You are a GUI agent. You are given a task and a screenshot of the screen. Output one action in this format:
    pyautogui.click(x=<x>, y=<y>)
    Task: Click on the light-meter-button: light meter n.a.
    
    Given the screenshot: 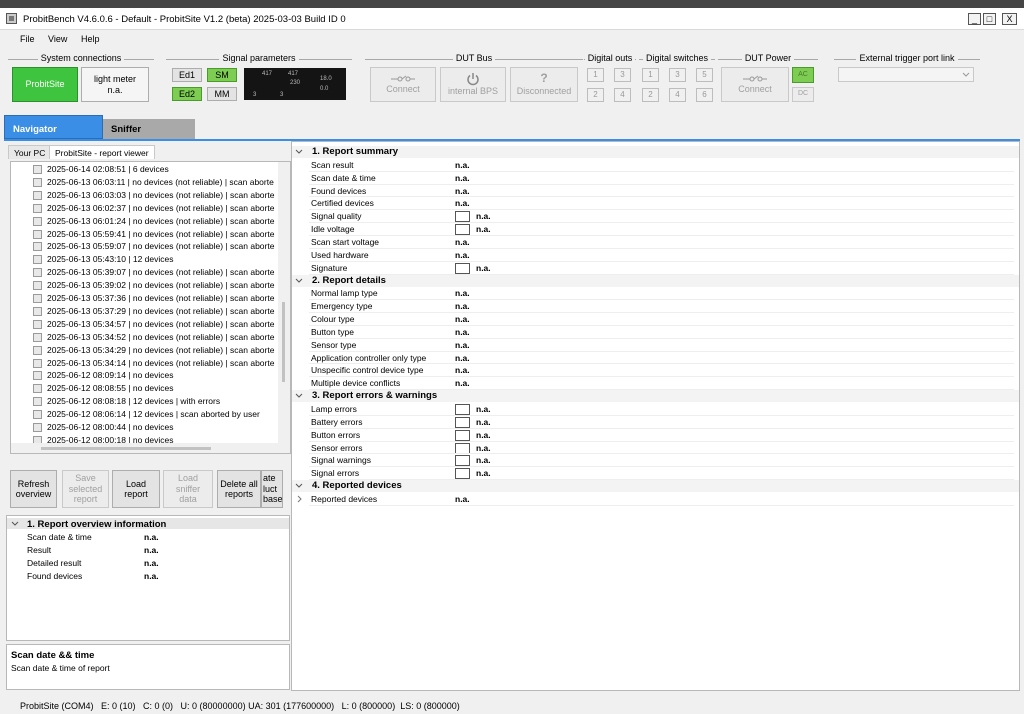 What is the action you would take?
    pyautogui.click(x=115, y=84)
    